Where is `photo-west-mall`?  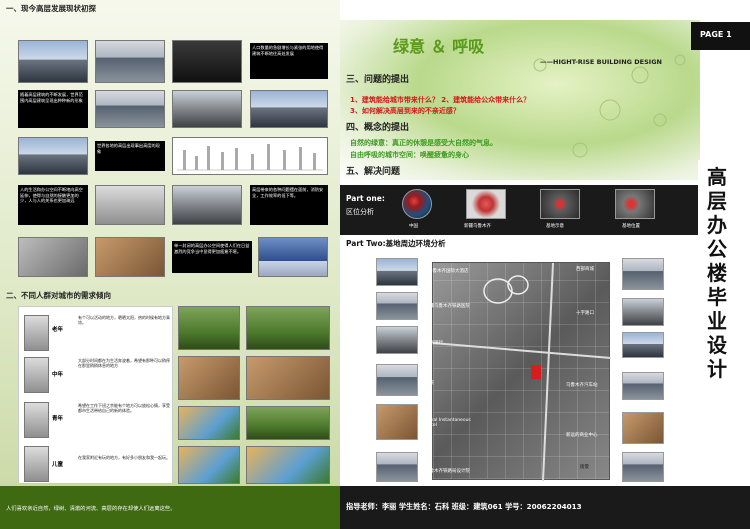 photo-west-mall is located at coordinates (643, 274).